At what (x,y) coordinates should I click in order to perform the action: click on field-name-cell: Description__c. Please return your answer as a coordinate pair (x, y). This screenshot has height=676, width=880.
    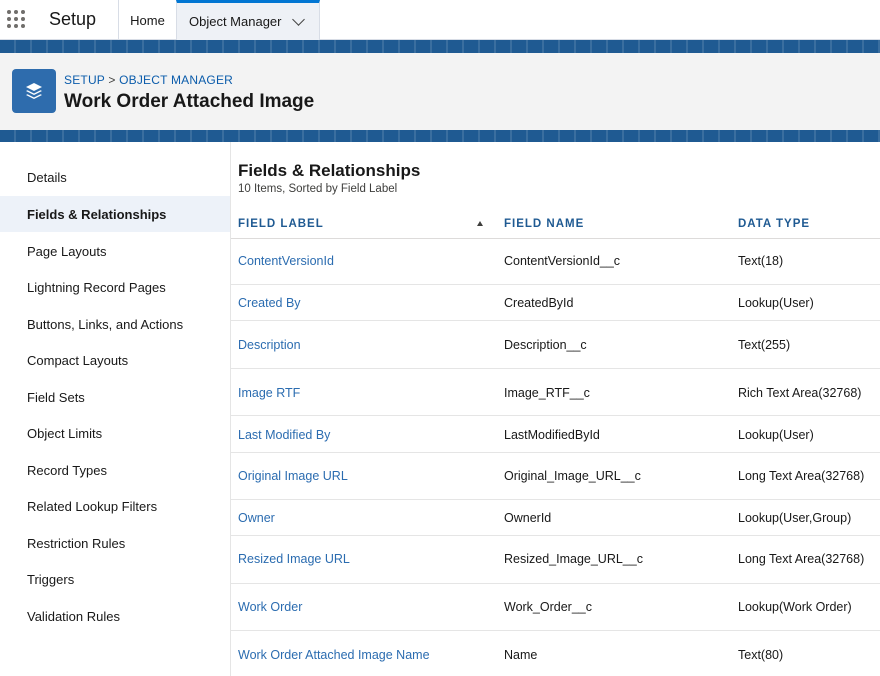
    Looking at the image, I should click on (545, 345).